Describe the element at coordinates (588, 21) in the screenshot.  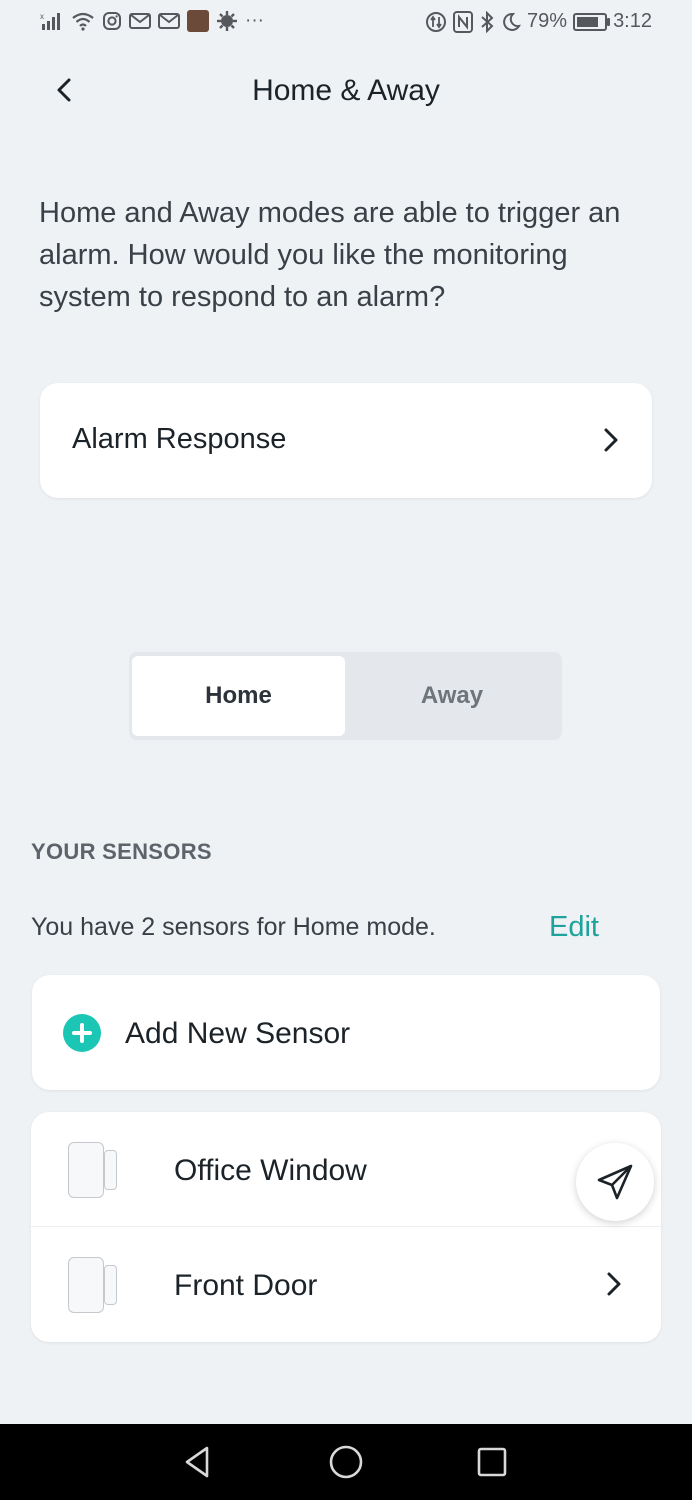
I see `battery-fill` at that location.